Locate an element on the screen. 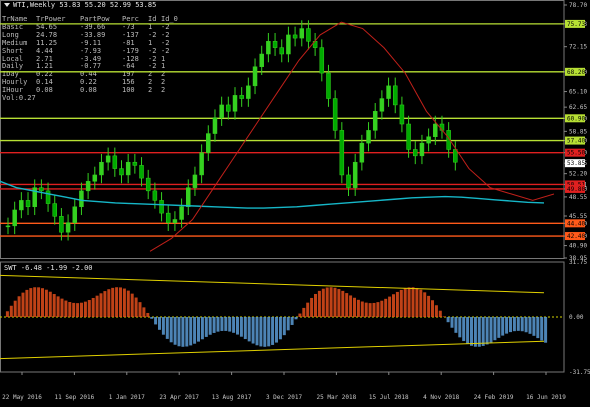  price-tag-label: 42.40 is located at coordinates (576, 236).